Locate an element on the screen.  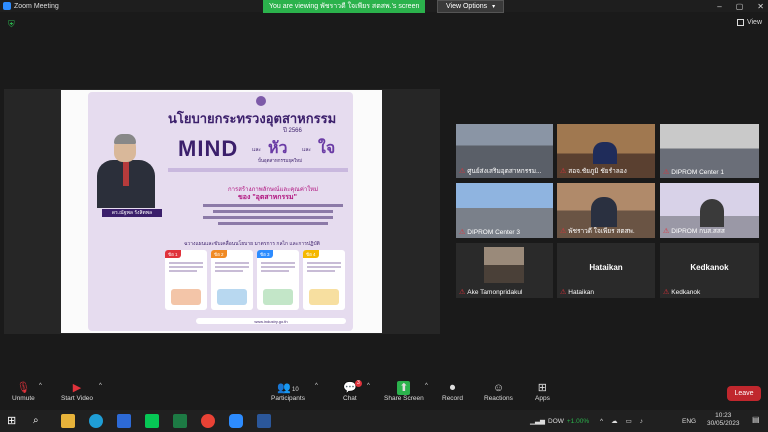
reactions-icon: ☺ is located at coordinates (498, 388).